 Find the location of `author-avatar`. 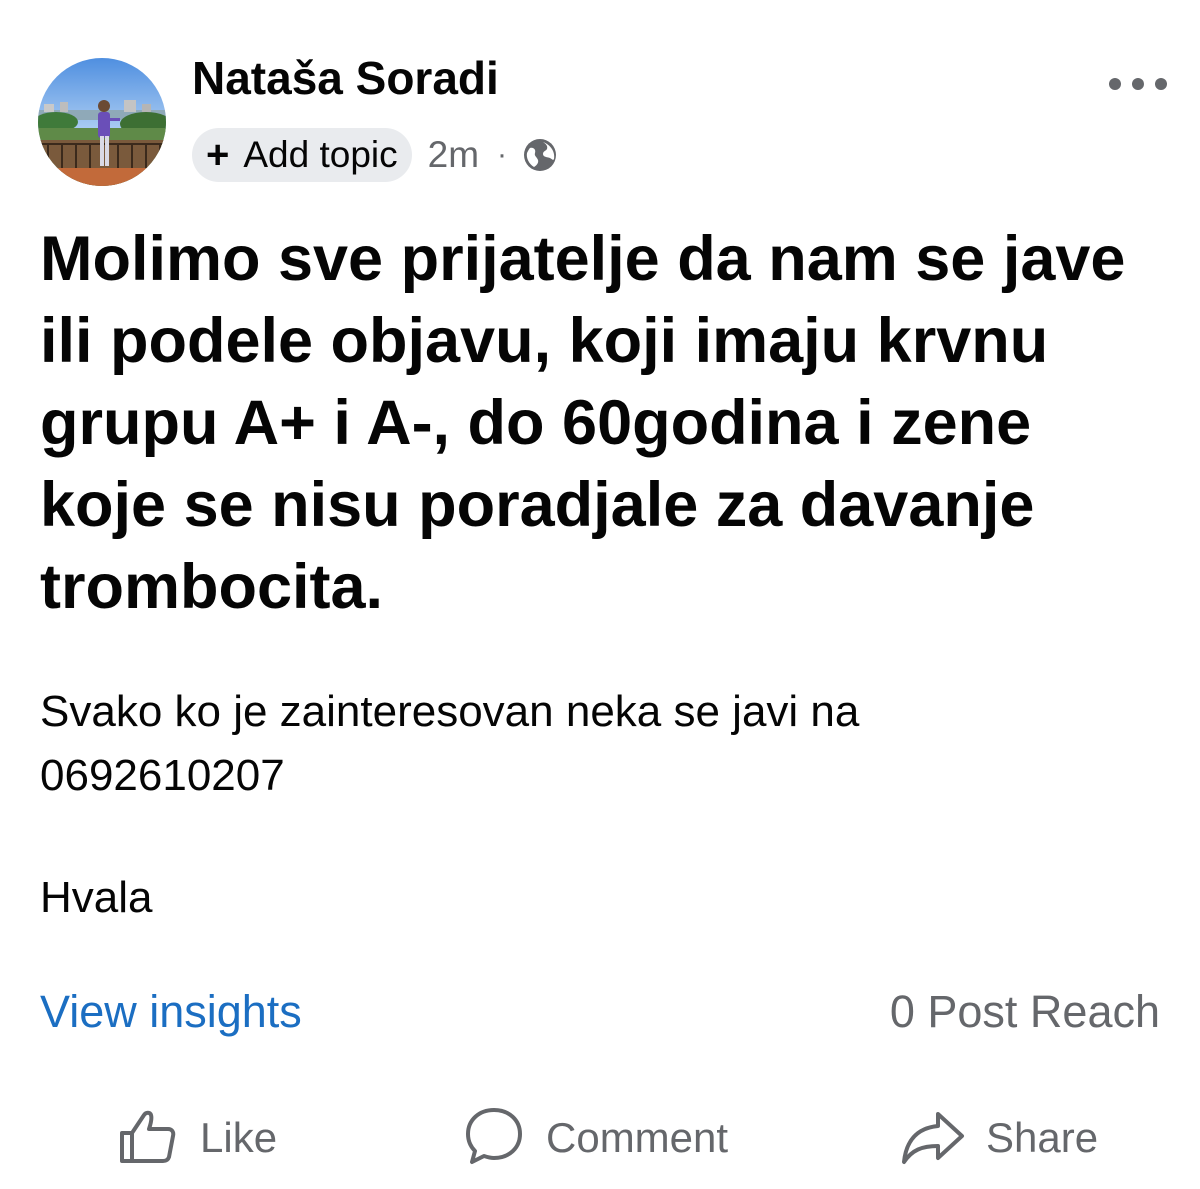

author-avatar is located at coordinates (102, 122).